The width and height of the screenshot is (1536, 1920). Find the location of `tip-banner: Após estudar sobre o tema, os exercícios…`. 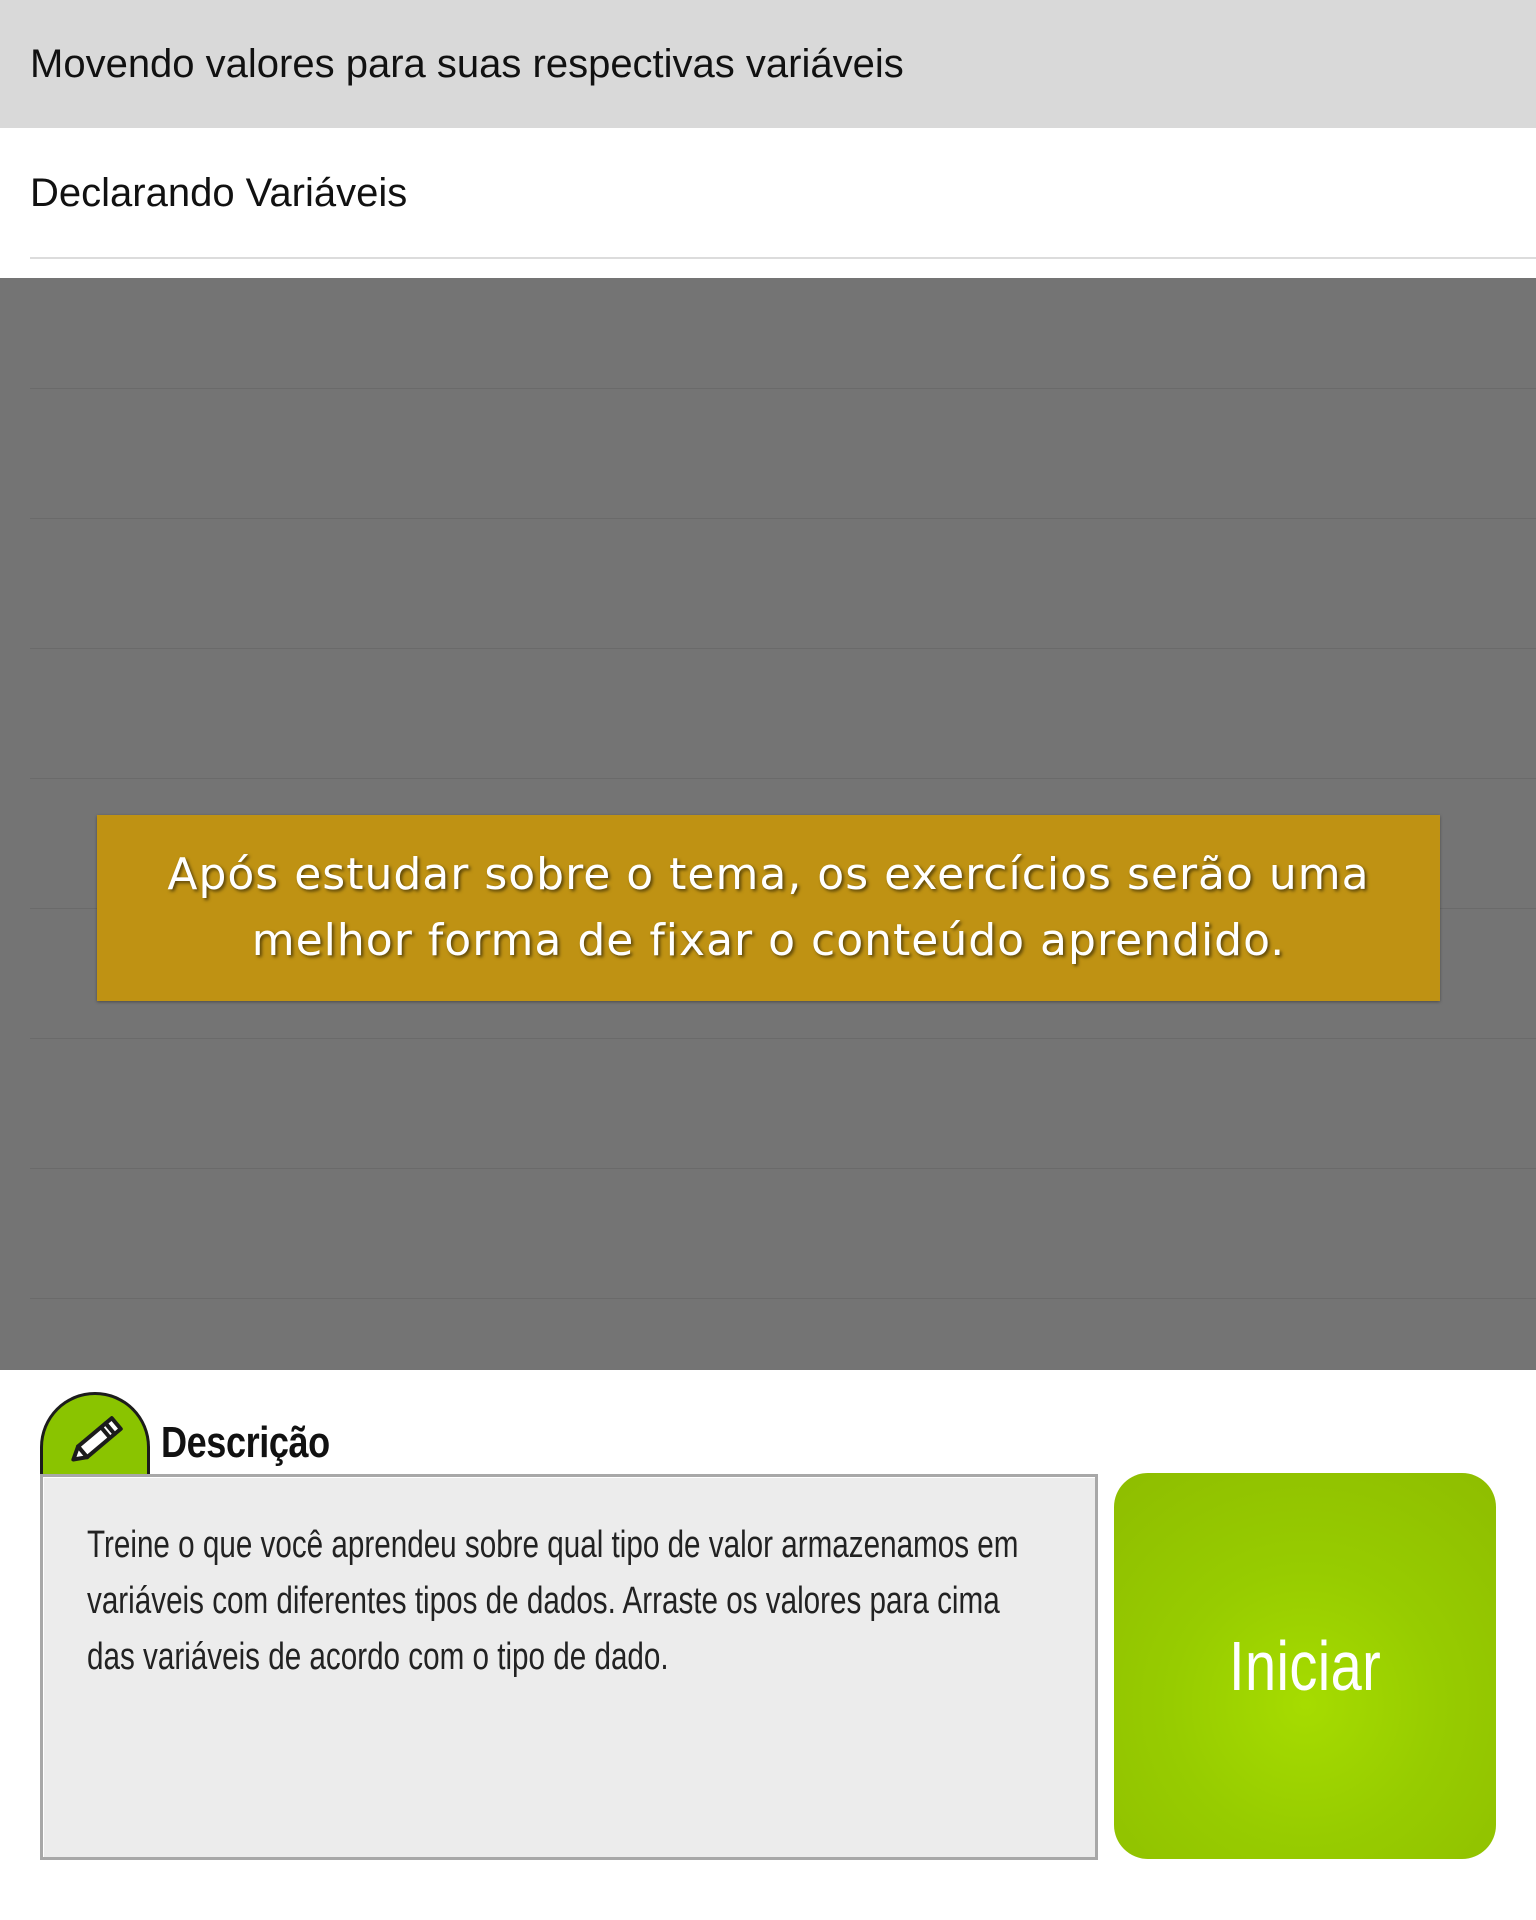

tip-banner: Após estudar sobre o tema, os exercícios… is located at coordinates (768, 908).